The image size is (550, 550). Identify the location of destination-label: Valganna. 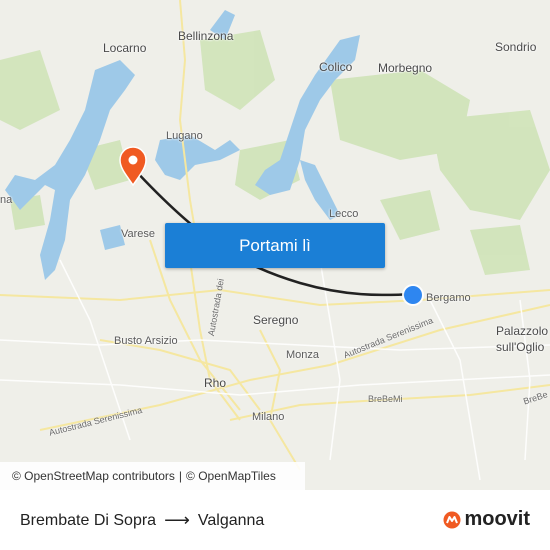
(231, 520).